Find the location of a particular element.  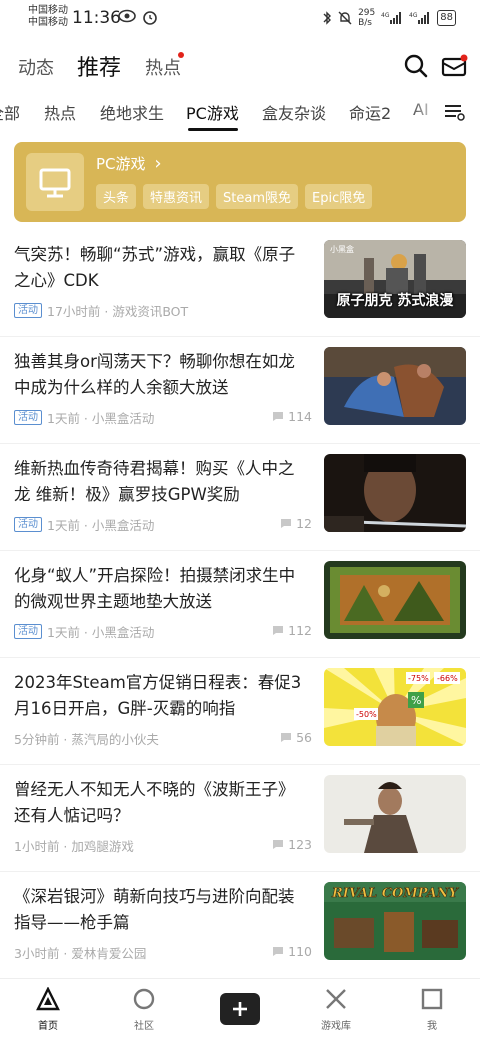

feed-item-thumbnail: RIVAL COMPANY is located at coordinates (395, 921).